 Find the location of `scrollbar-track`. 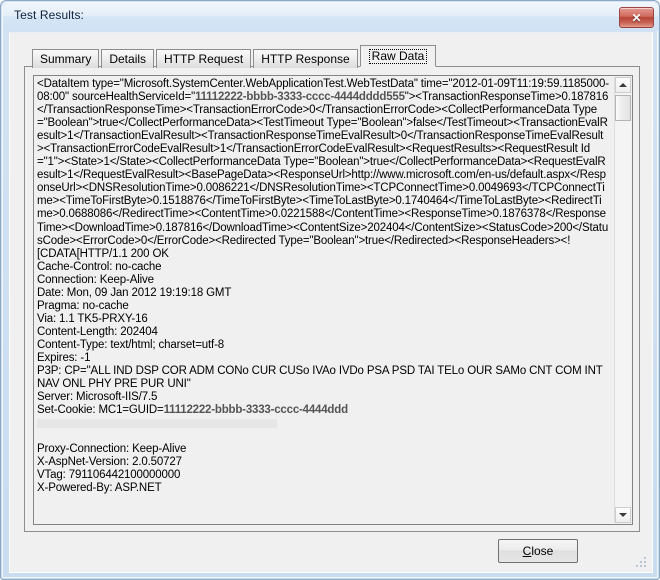

scrollbar-track is located at coordinates (623, 300).